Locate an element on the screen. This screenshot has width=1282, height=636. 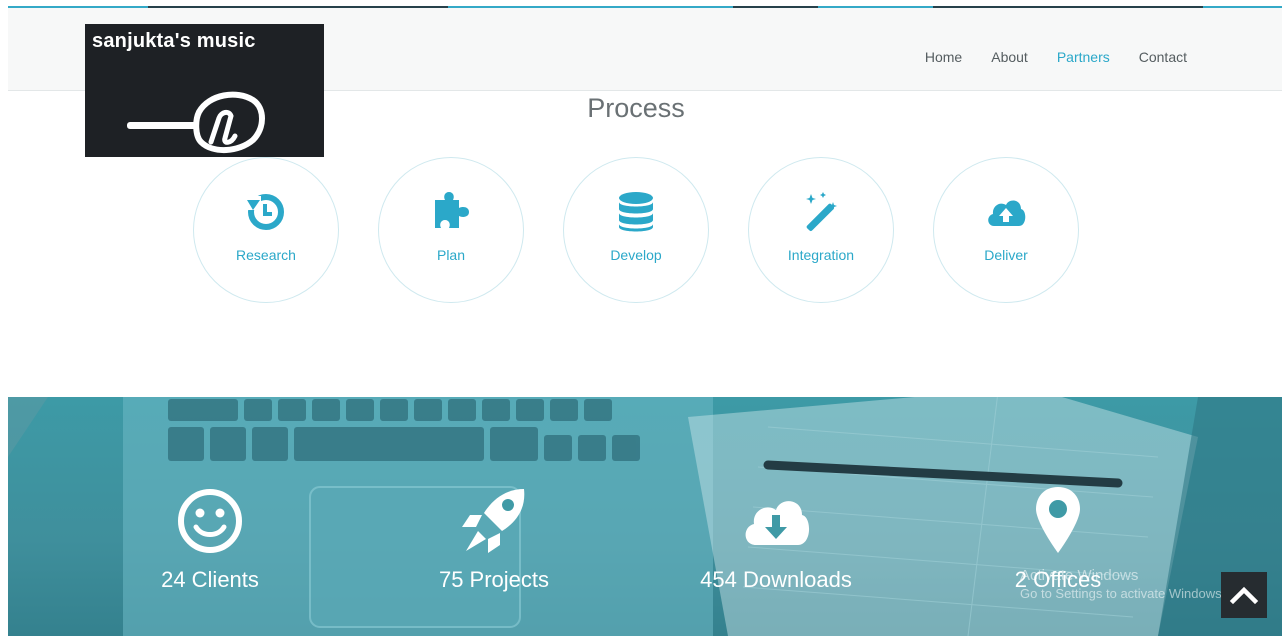
scroll-to-top-button is located at coordinates (1244, 595).